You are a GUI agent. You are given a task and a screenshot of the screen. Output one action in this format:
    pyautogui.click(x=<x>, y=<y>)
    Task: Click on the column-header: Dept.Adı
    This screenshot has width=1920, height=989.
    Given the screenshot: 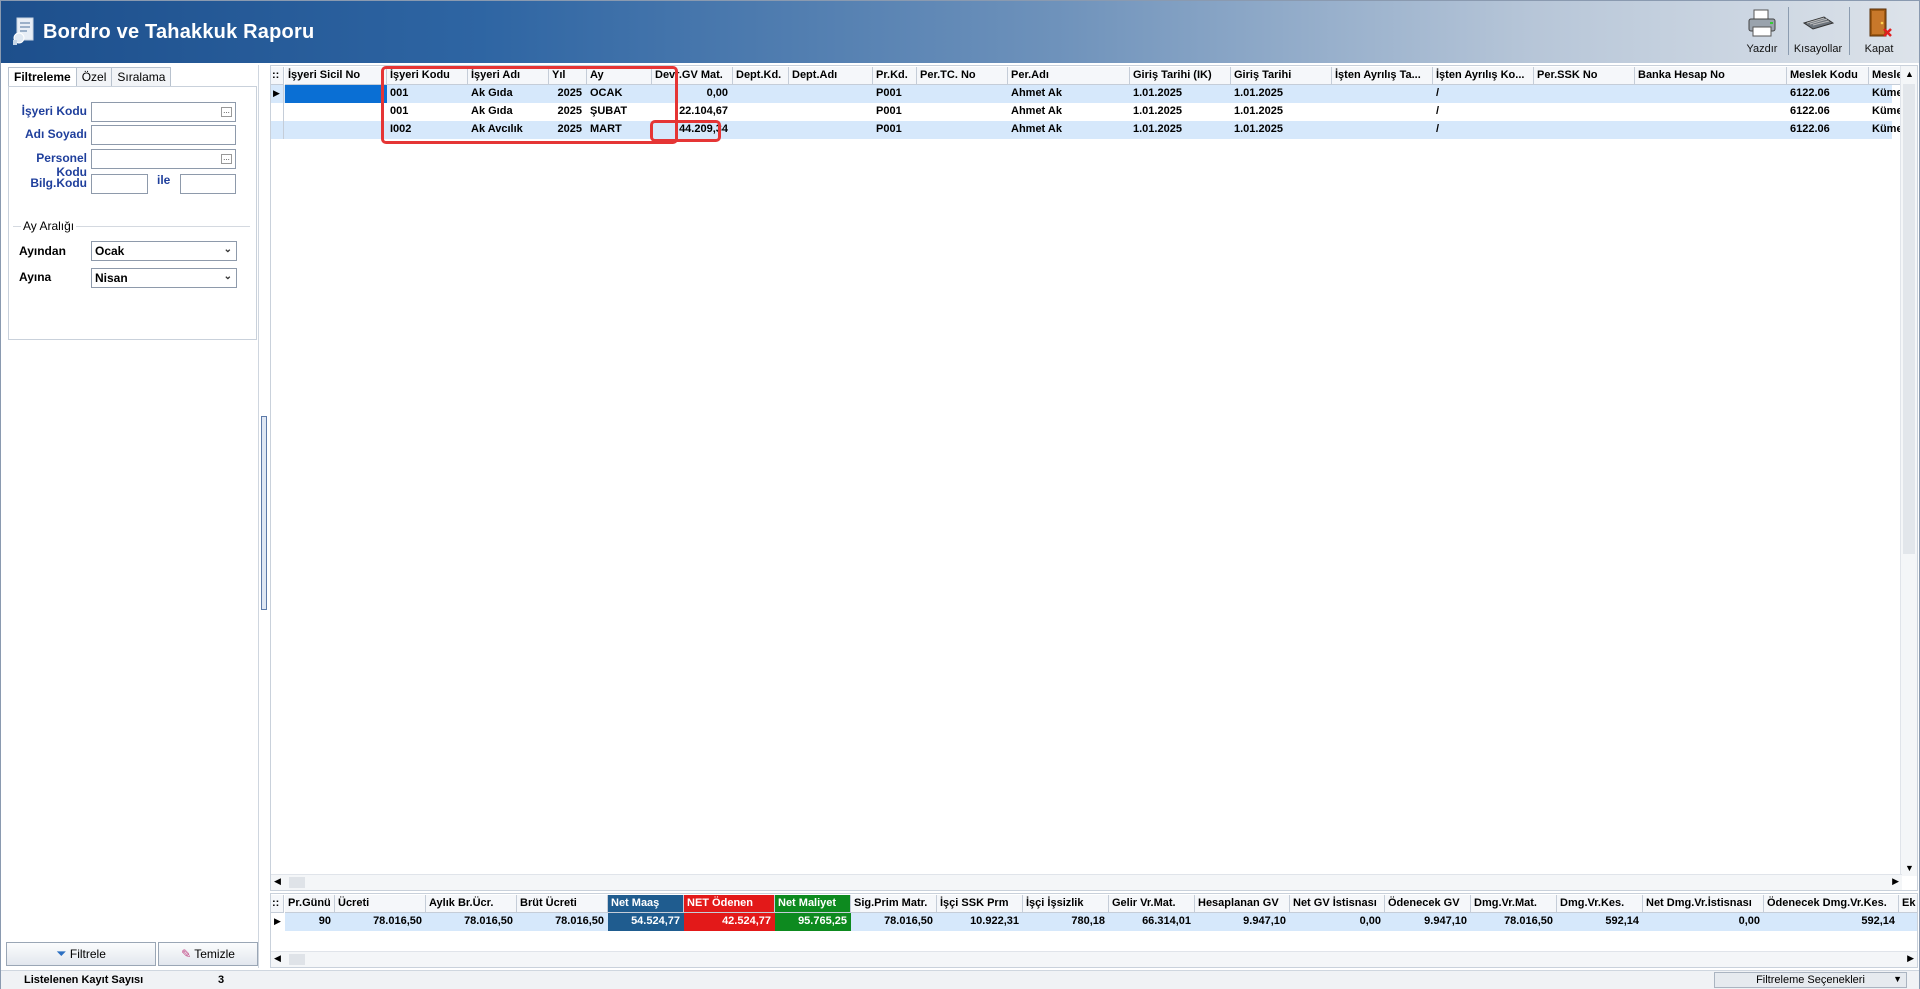 What is the action you would take?
    pyautogui.click(x=831, y=76)
    